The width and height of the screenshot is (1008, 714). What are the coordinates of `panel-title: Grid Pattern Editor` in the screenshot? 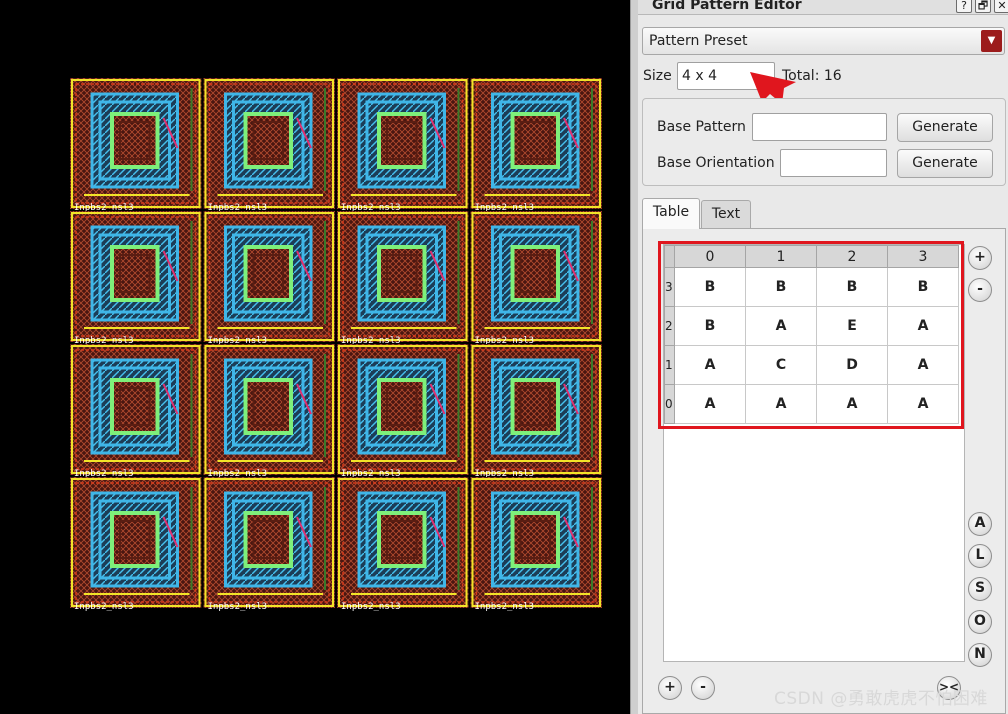 It's located at (727, 6).